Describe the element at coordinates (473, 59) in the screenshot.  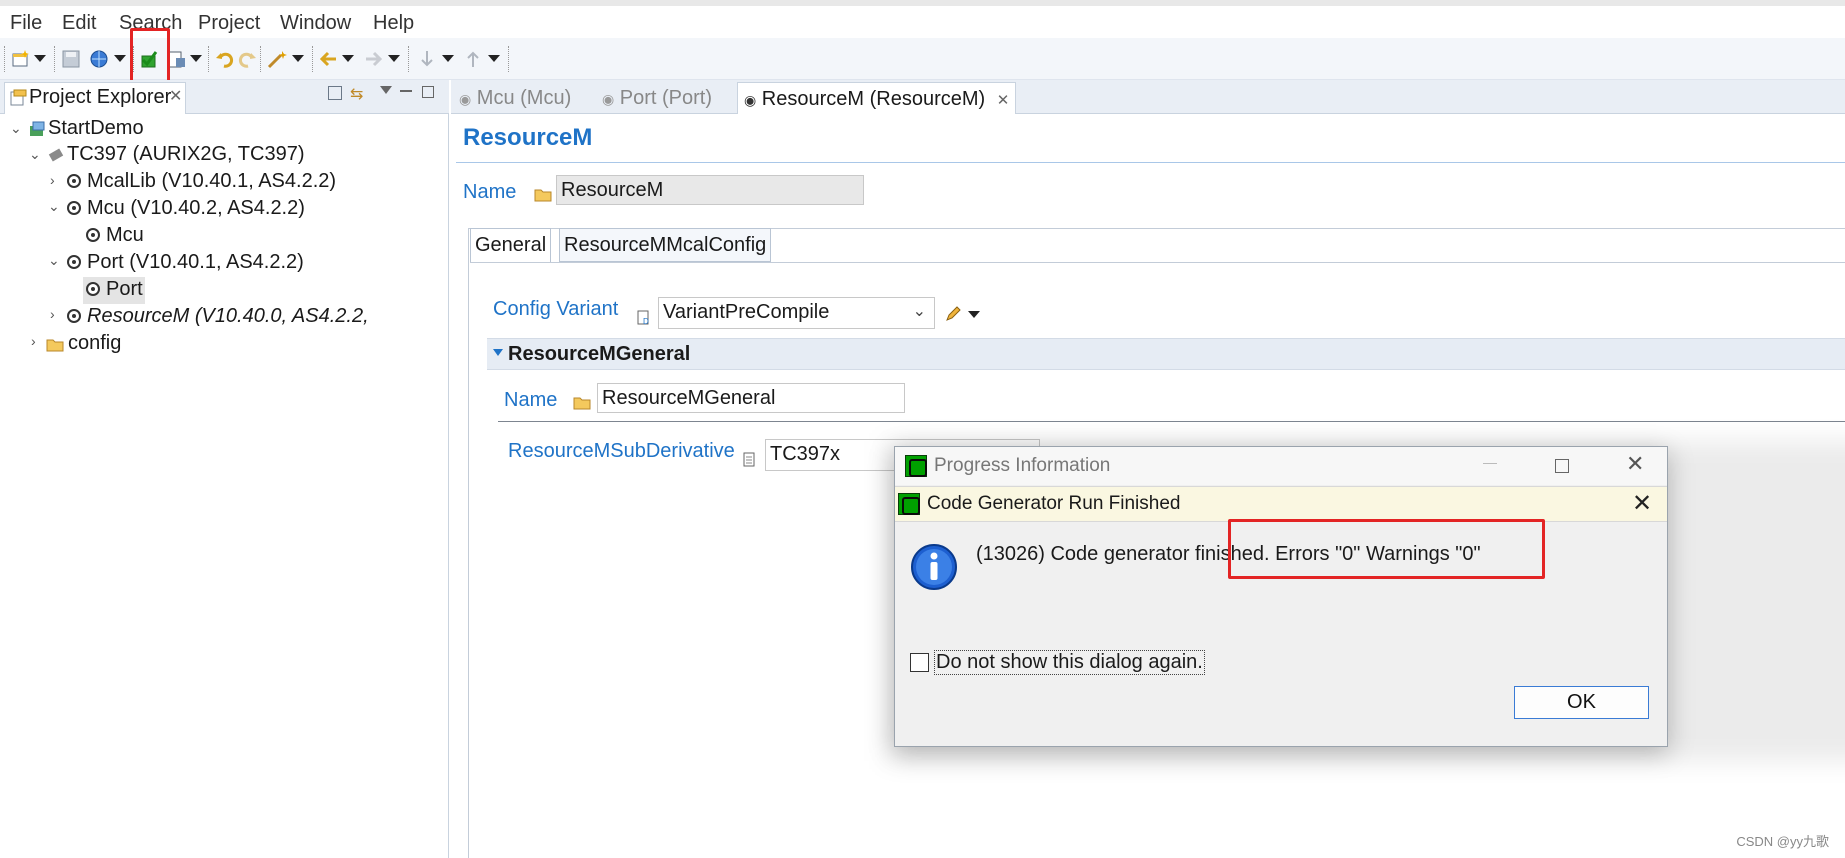
I see `up-arrow-icon` at that location.